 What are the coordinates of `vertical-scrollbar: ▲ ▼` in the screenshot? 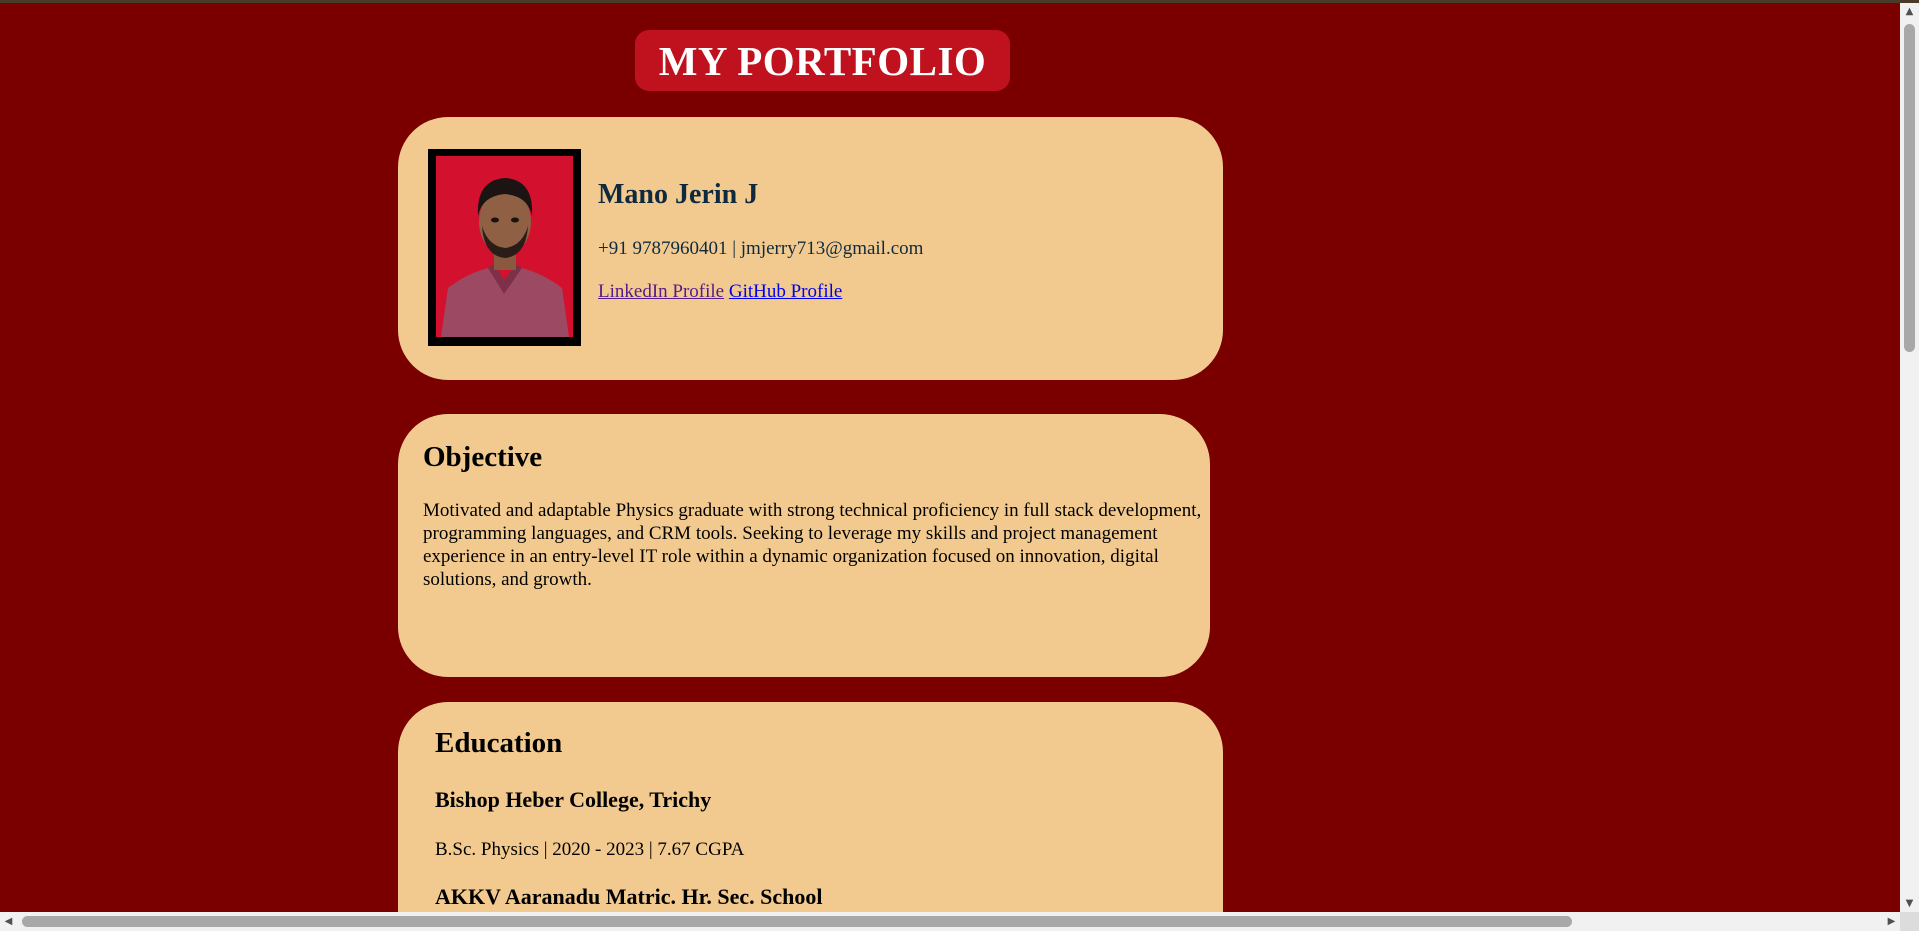 It's located at (1909, 457).